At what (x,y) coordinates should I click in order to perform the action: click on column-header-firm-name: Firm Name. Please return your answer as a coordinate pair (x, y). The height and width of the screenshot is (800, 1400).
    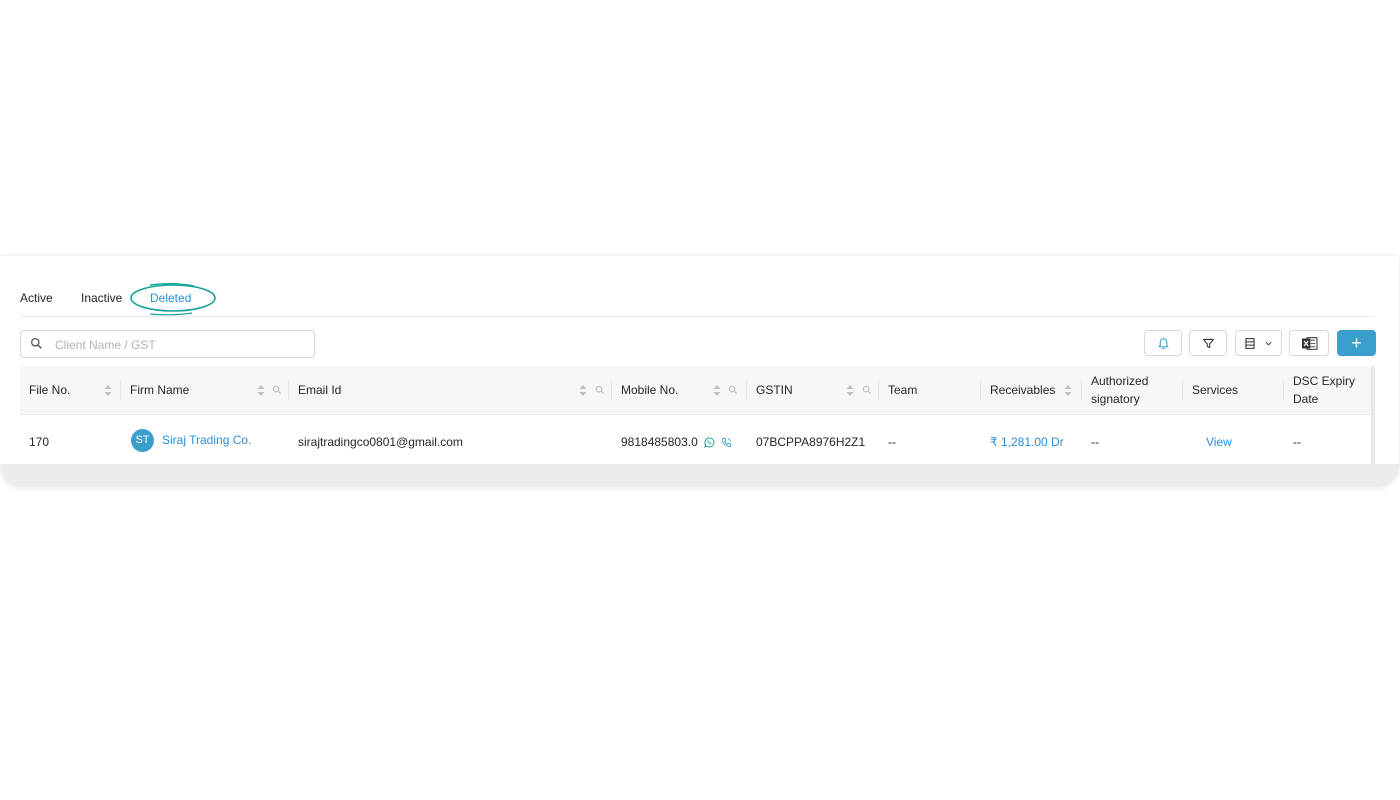
    Looking at the image, I should click on (190, 390).